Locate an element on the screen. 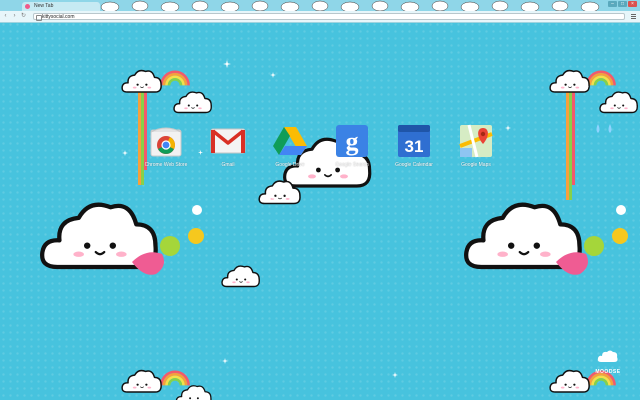 The height and width of the screenshot is (400, 640). app-label: Google Calendar is located at coordinates (414, 165).